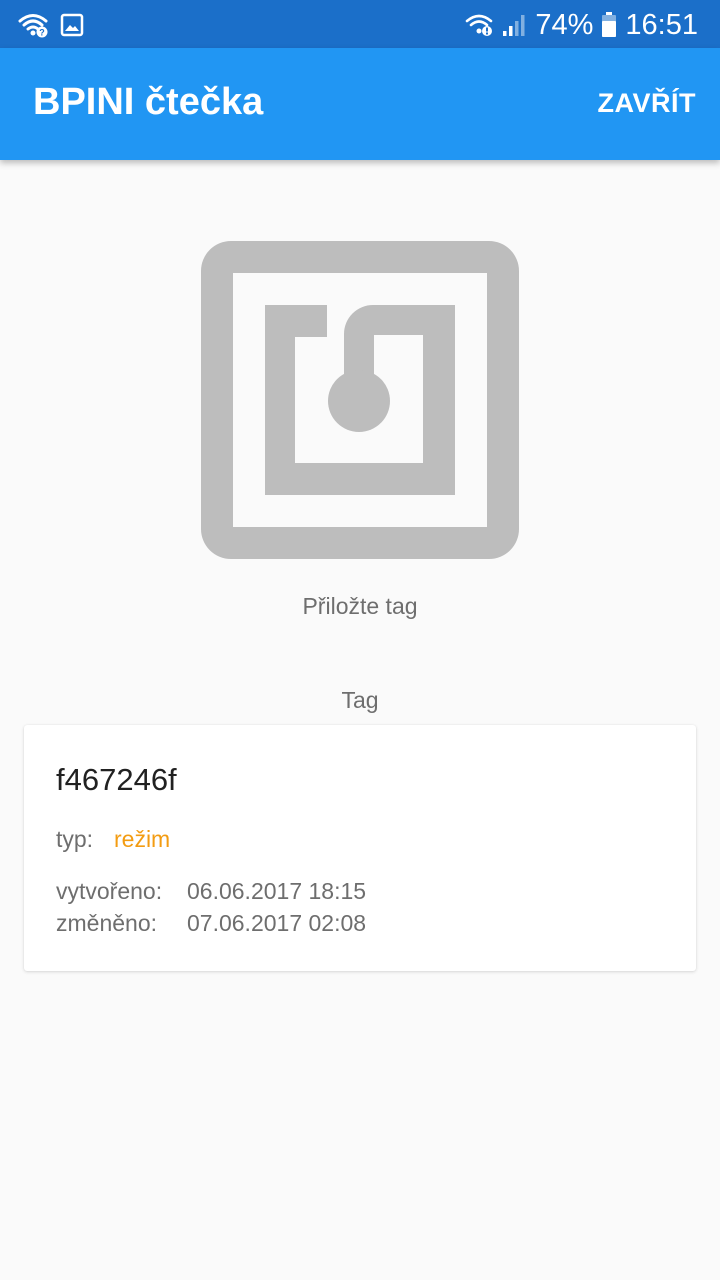  Describe the element at coordinates (277, 891) in the screenshot. I see `created-value: 06.06.2017 18:15` at that location.